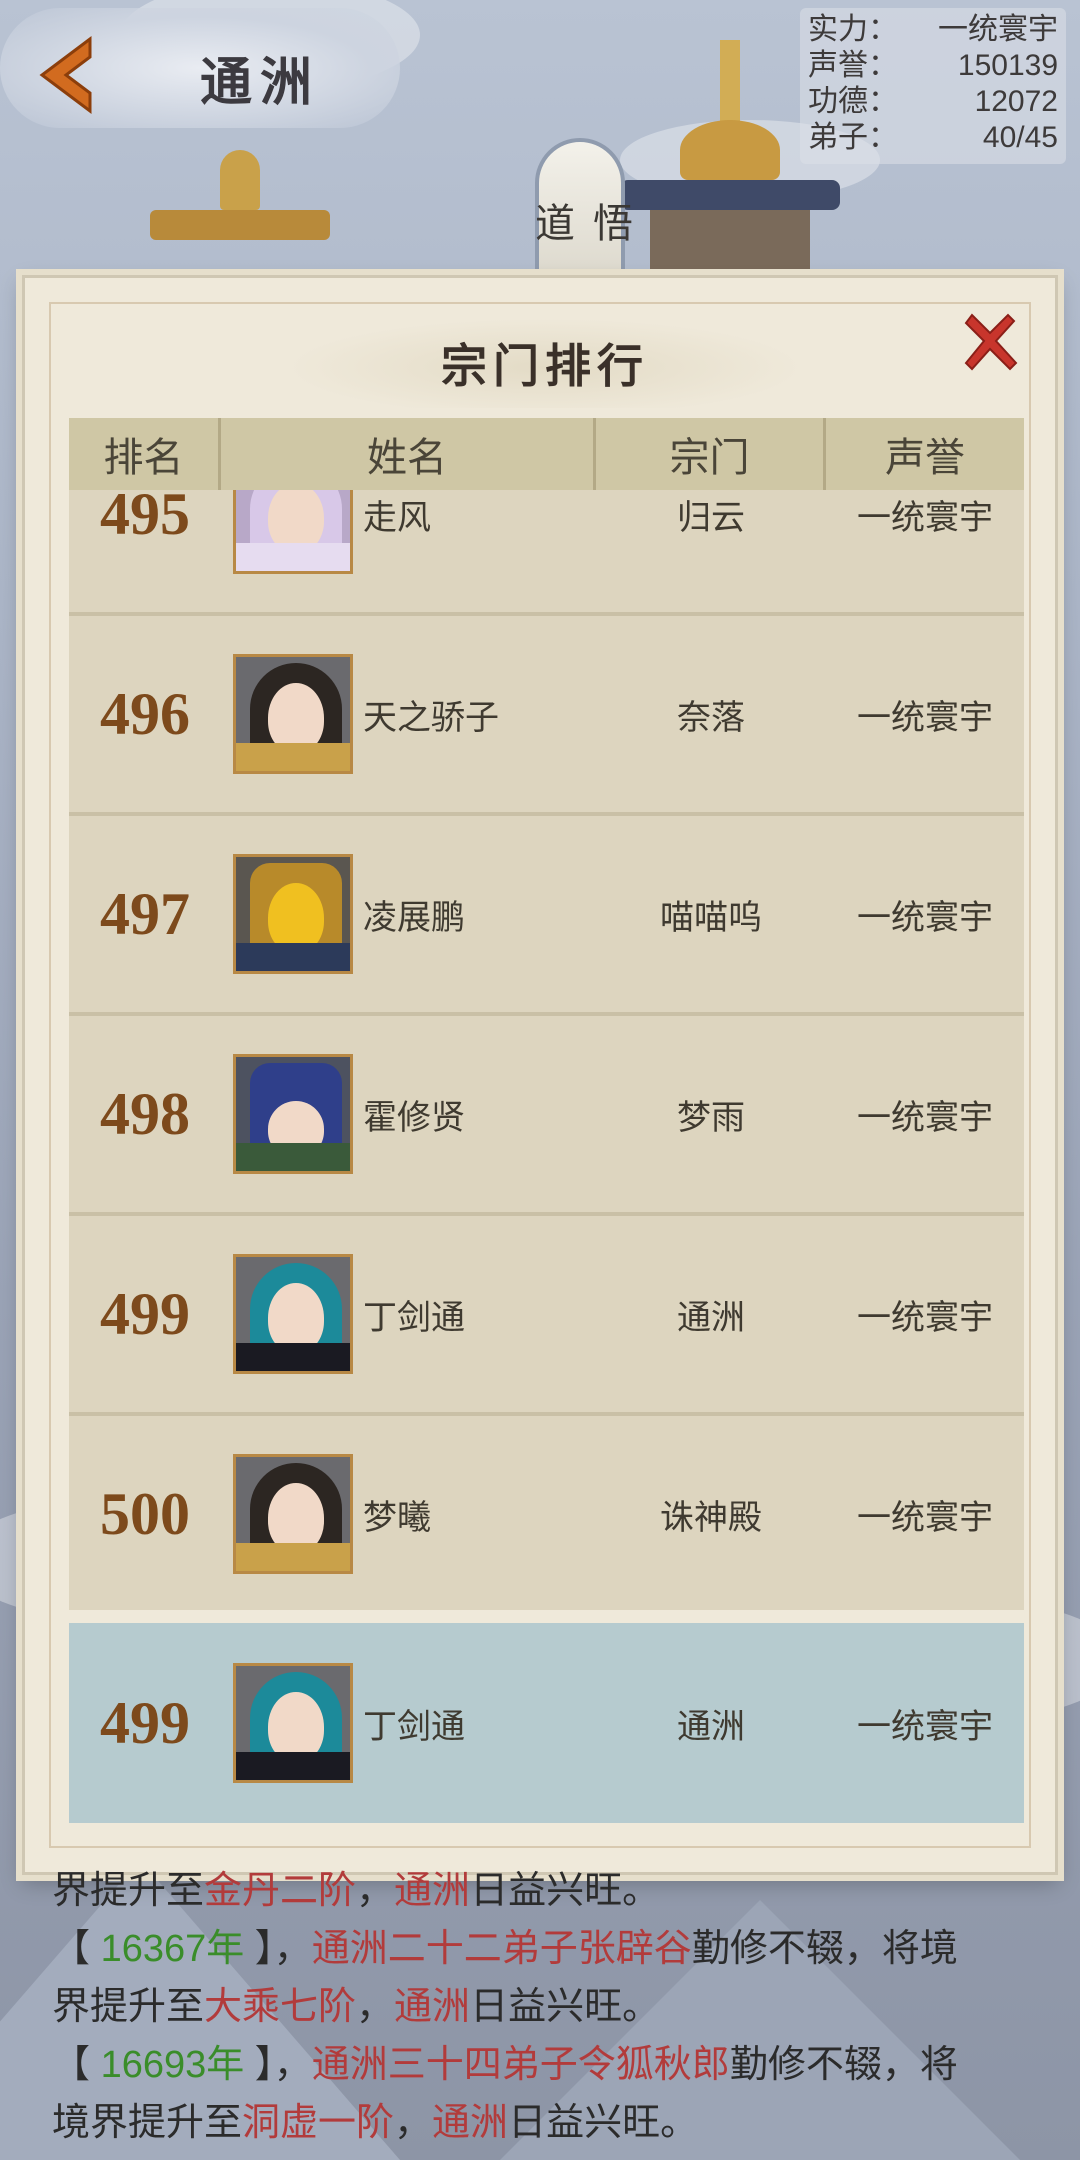 The image size is (1080, 2160). What do you see at coordinates (145, 913) in the screenshot?
I see `rank-cell: 497` at bounding box center [145, 913].